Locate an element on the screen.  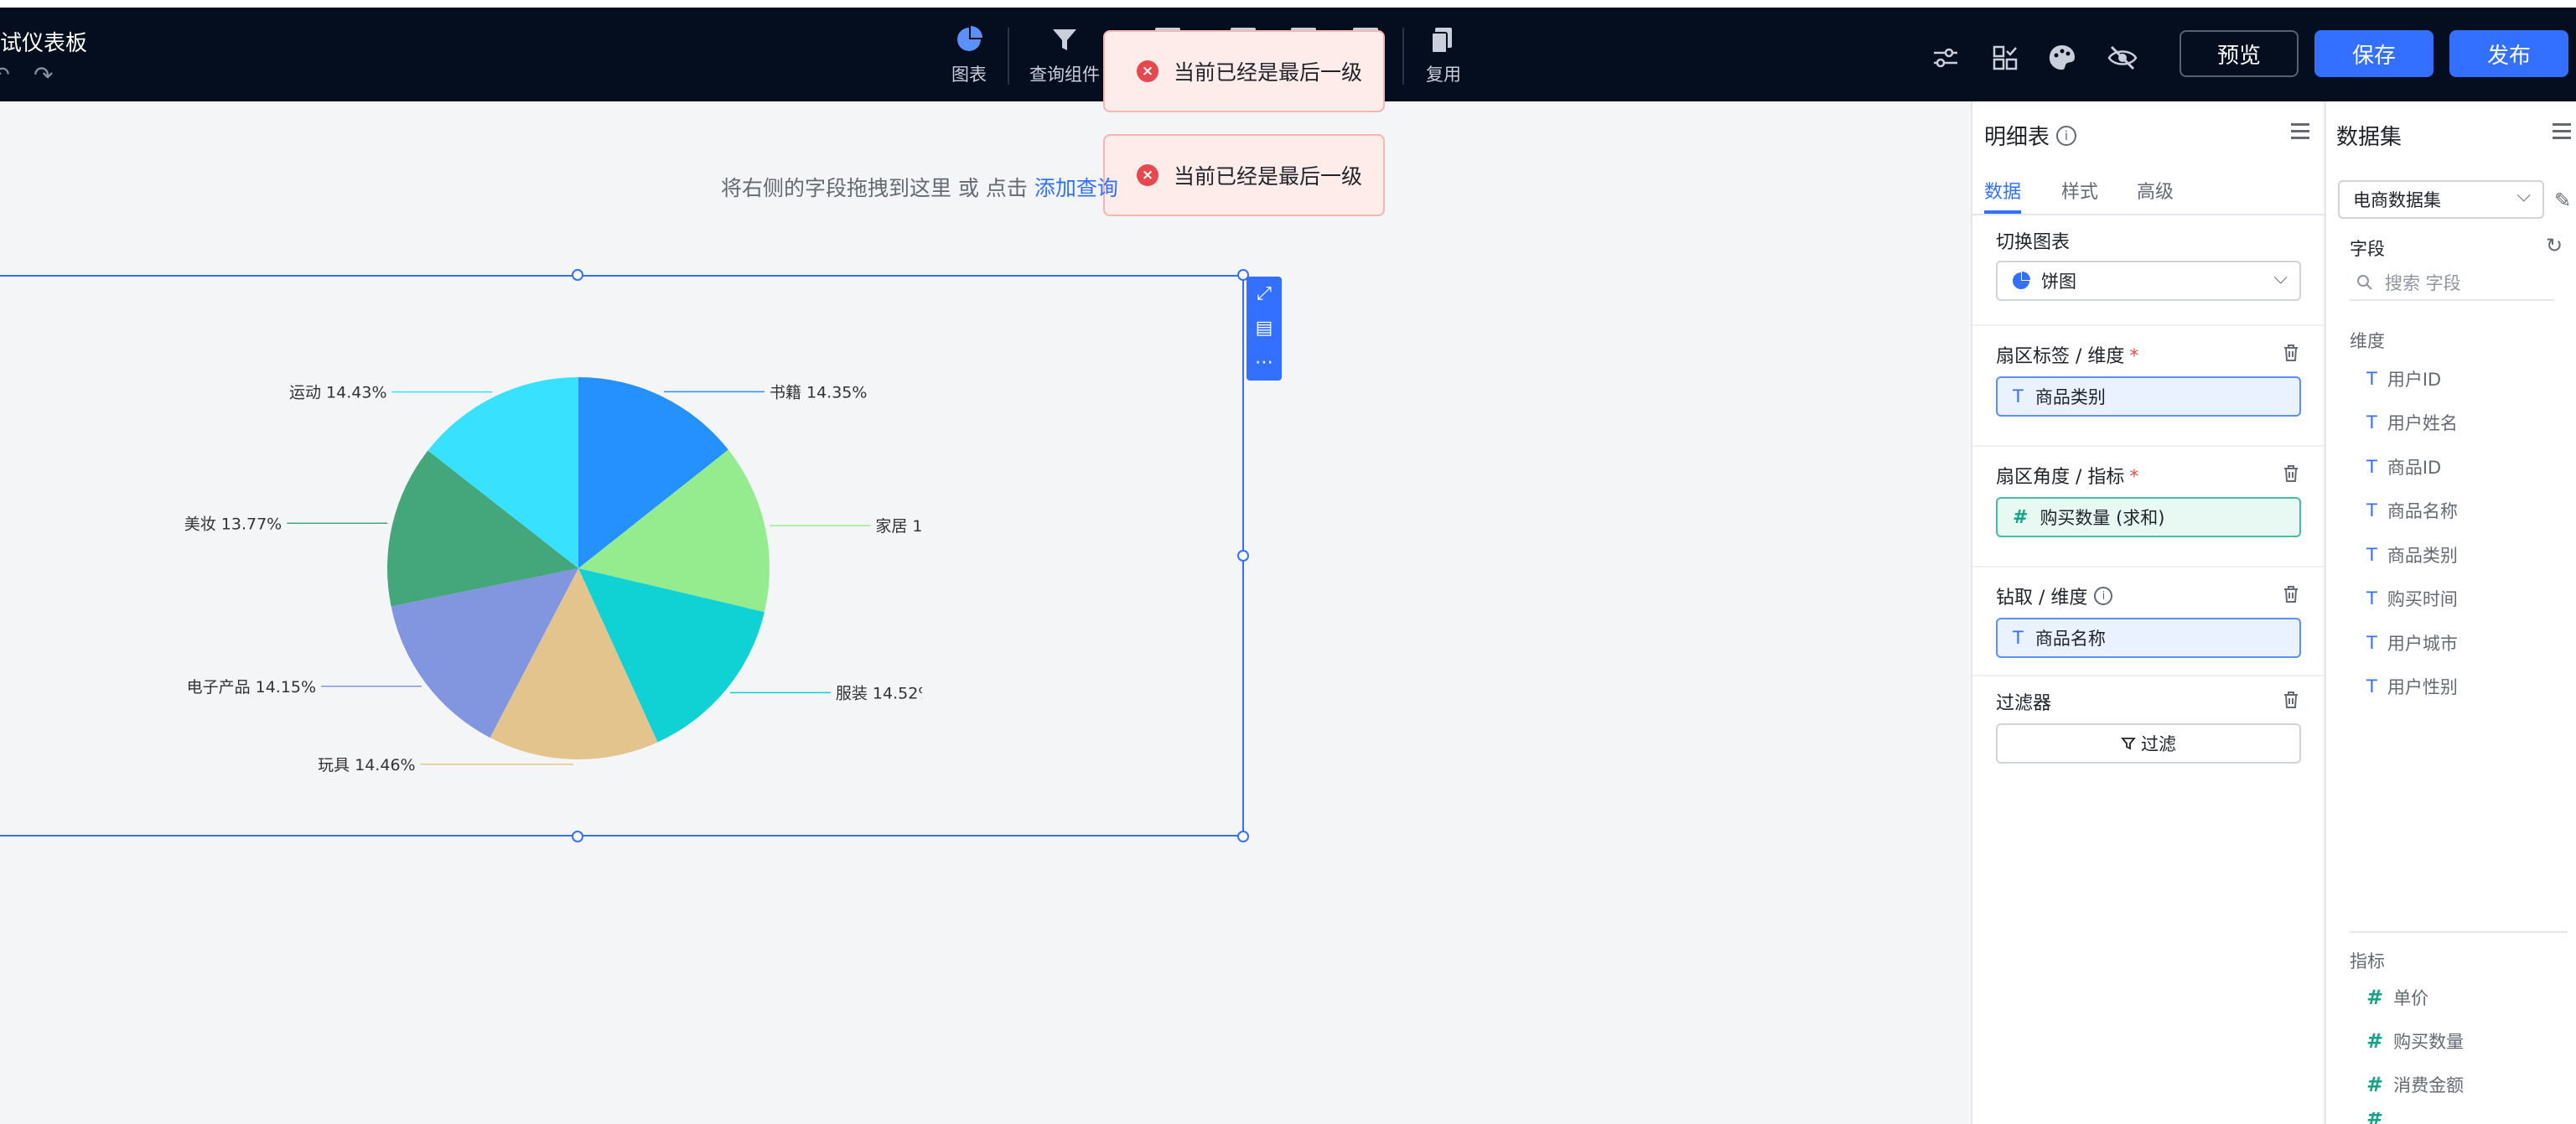
save-button: 保存 is located at coordinates (2373, 53).